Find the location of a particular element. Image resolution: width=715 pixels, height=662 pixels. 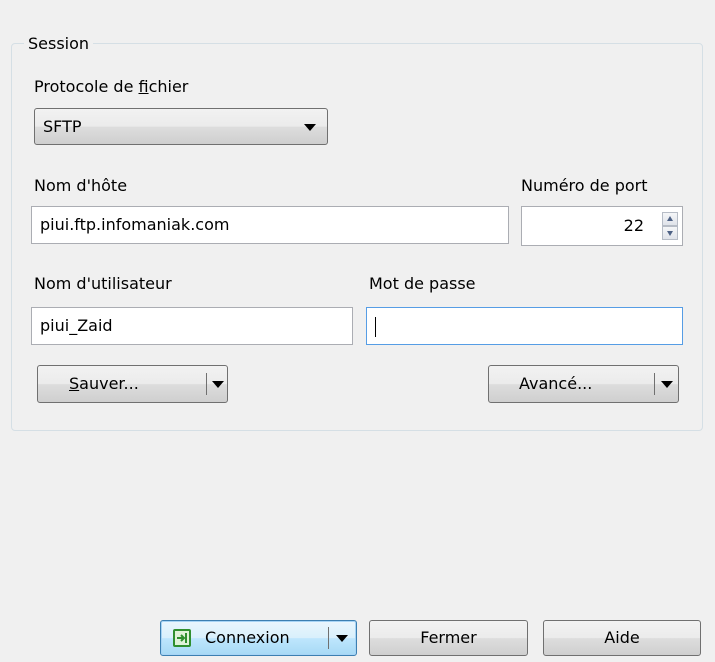

protocol-select: SFTP is located at coordinates (181, 126).